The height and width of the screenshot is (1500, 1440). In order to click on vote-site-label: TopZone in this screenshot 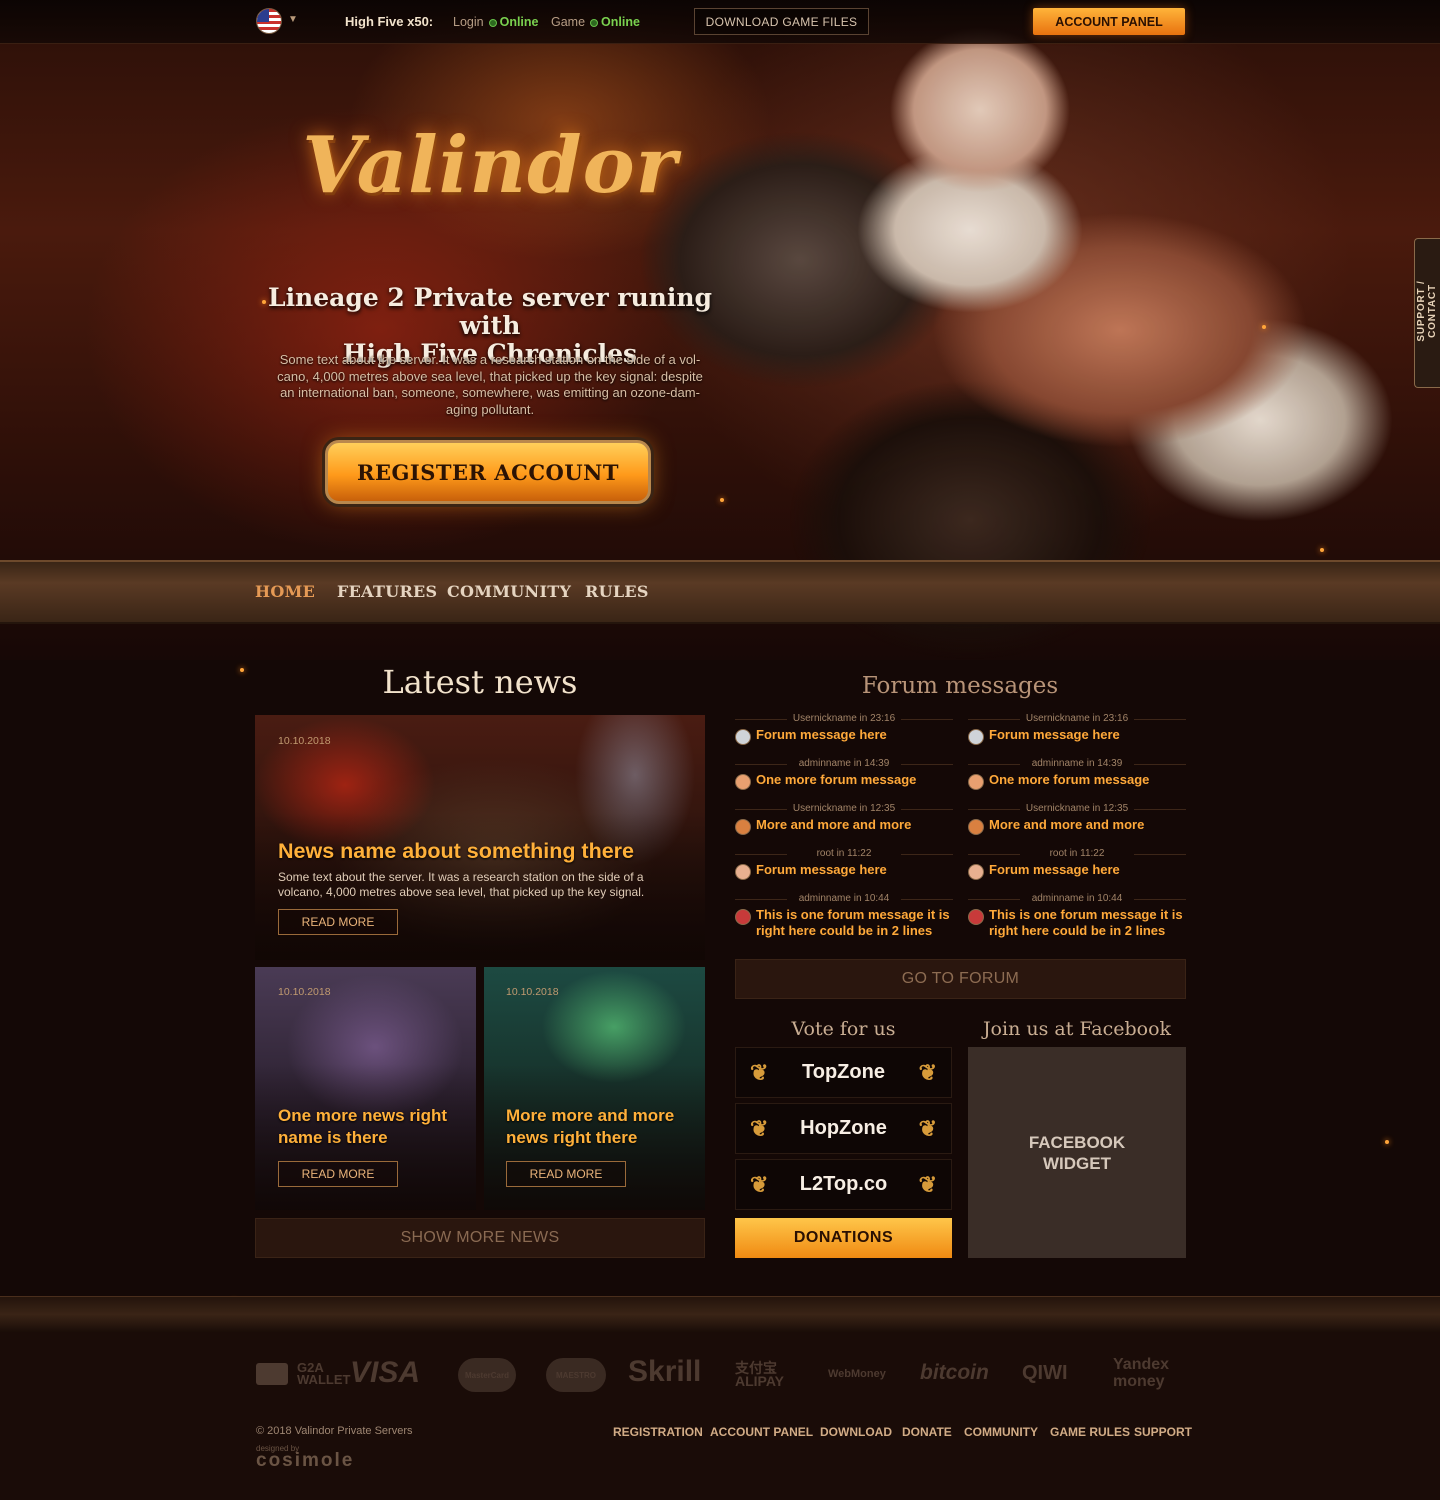, I will do `click(843, 1072)`.